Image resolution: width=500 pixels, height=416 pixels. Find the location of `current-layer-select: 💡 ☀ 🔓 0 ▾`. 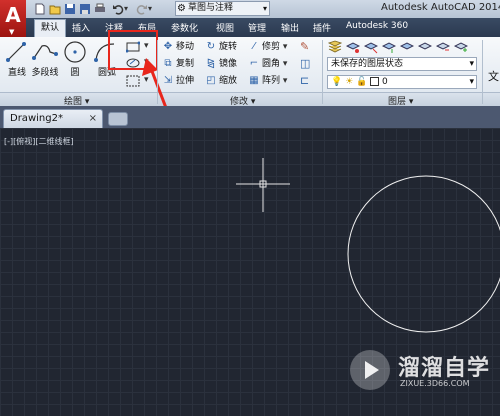

current-layer-select: 💡 ☀ 🔓 0 ▾ is located at coordinates (402, 82).